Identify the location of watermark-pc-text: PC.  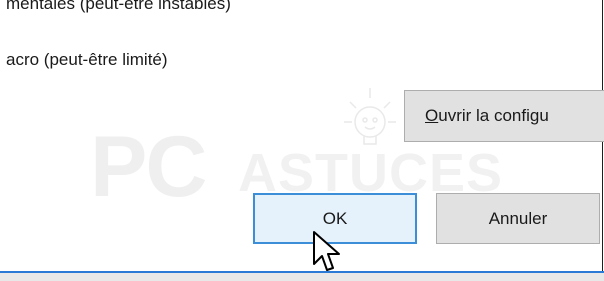
(148, 167).